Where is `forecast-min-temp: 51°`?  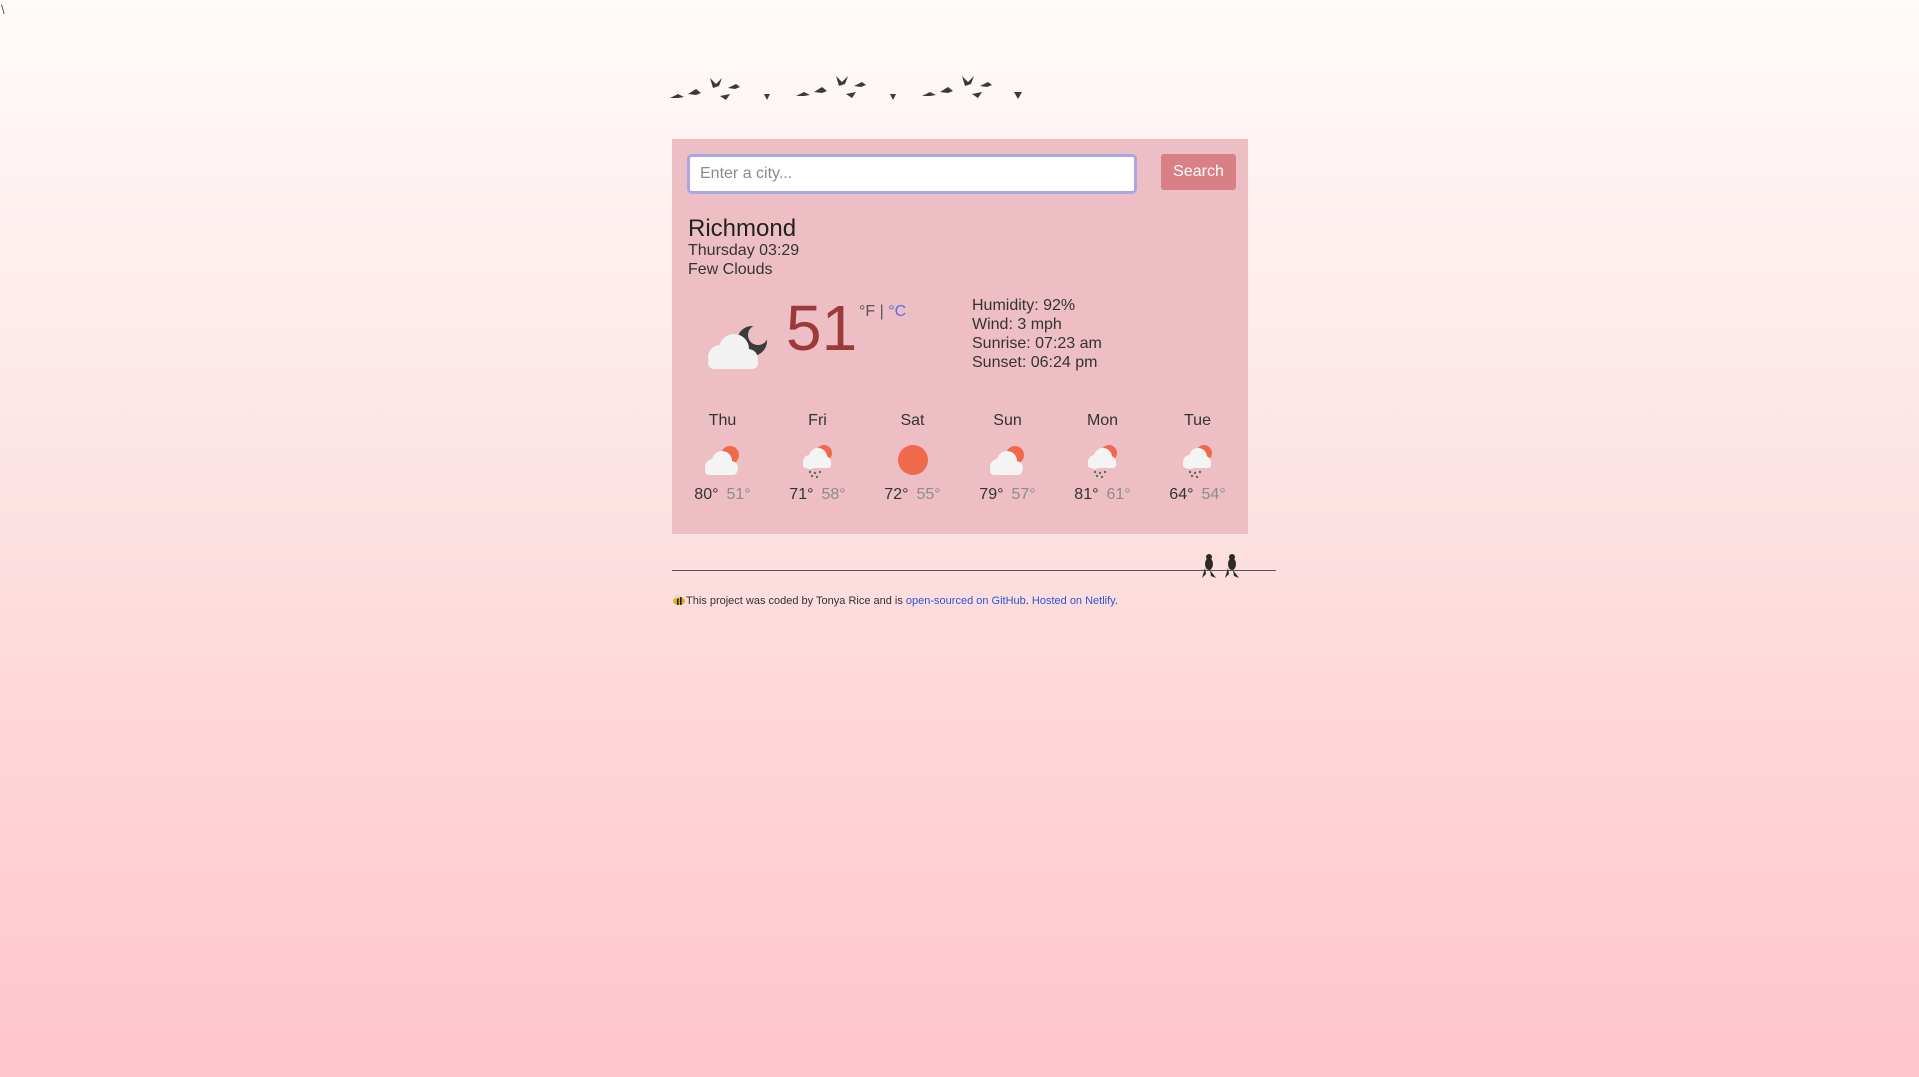 forecast-min-temp: 51° is located at coordinates (738, 494).